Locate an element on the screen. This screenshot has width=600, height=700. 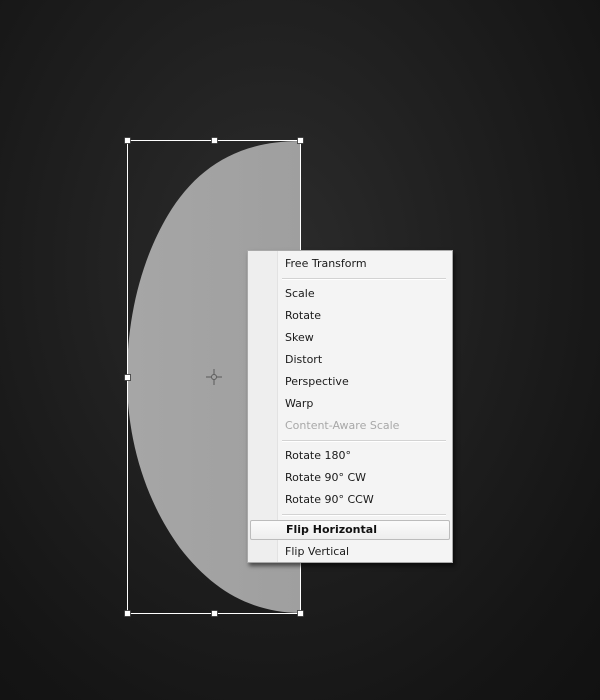
menu-item-warp: Warp is located at coordinates (350, 404).